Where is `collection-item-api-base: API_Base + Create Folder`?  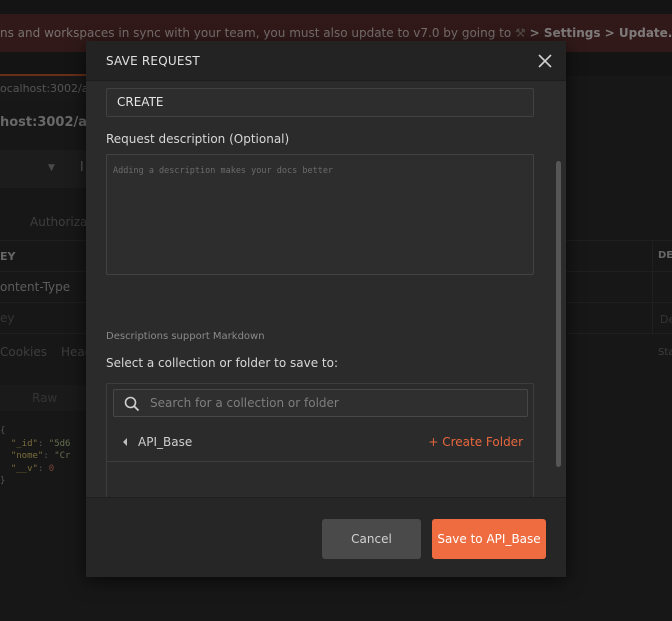
collection-item-api-base: API_Base + Create Folder is located at coordinates (320, 443).